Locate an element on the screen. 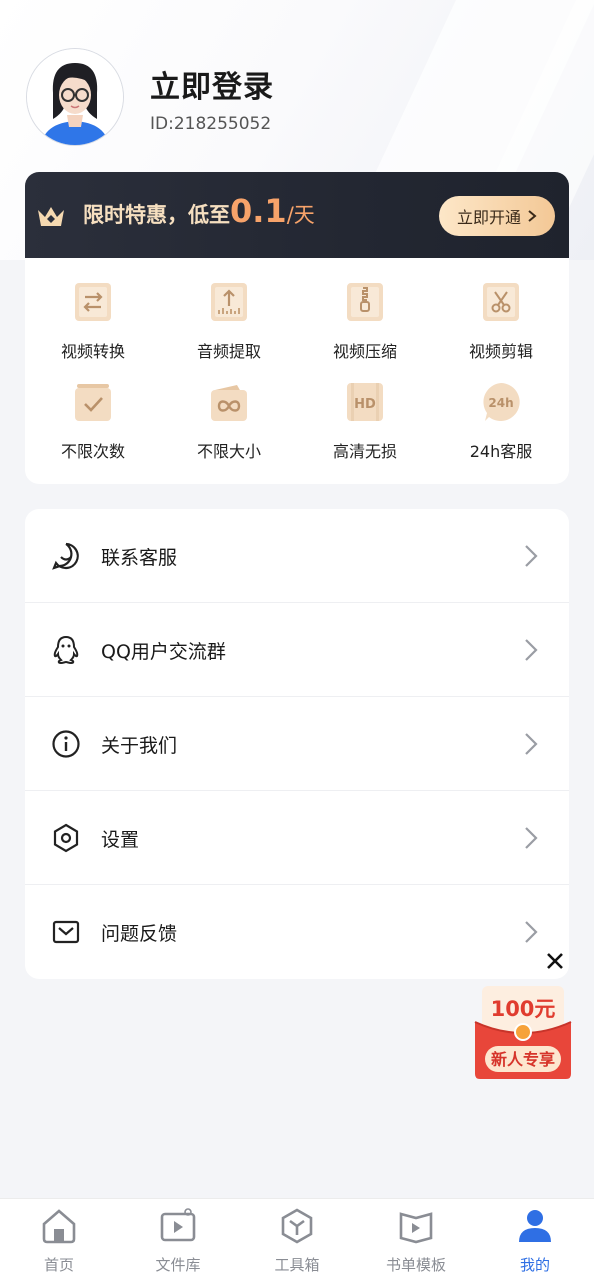  red-envelope-promo: 100元 新人专享 is located at coordinates (523, 1033).